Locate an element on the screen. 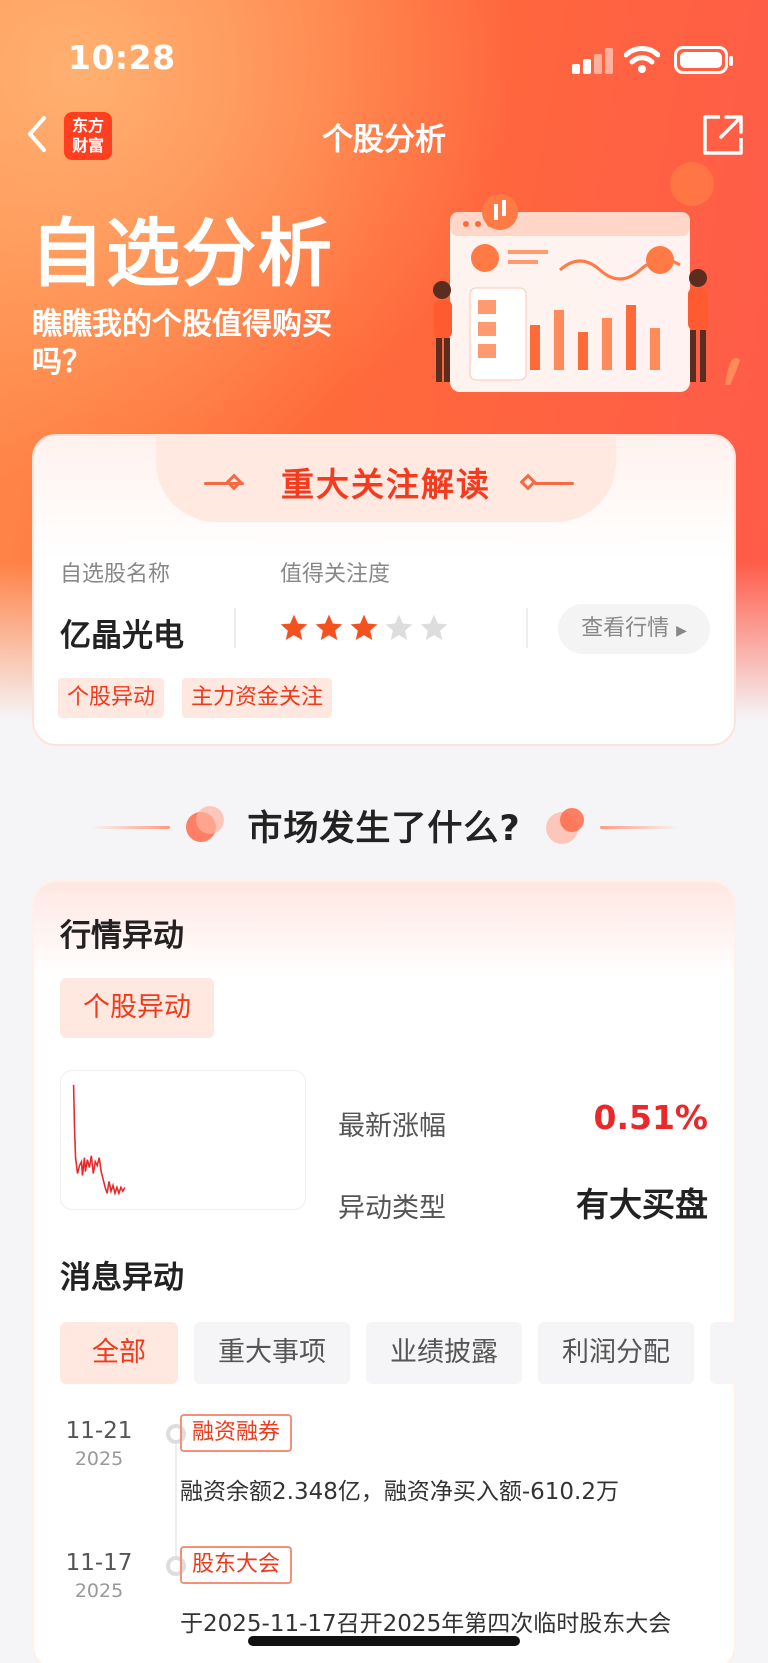  tag-main-funds: 主力资金关注 is located at coordinates (257, 698).